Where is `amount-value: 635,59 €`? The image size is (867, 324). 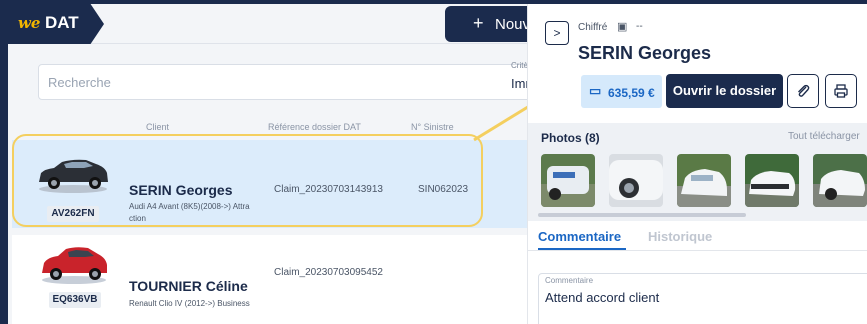 amount-value: 635,59 € is located at coordinates (631, 93).